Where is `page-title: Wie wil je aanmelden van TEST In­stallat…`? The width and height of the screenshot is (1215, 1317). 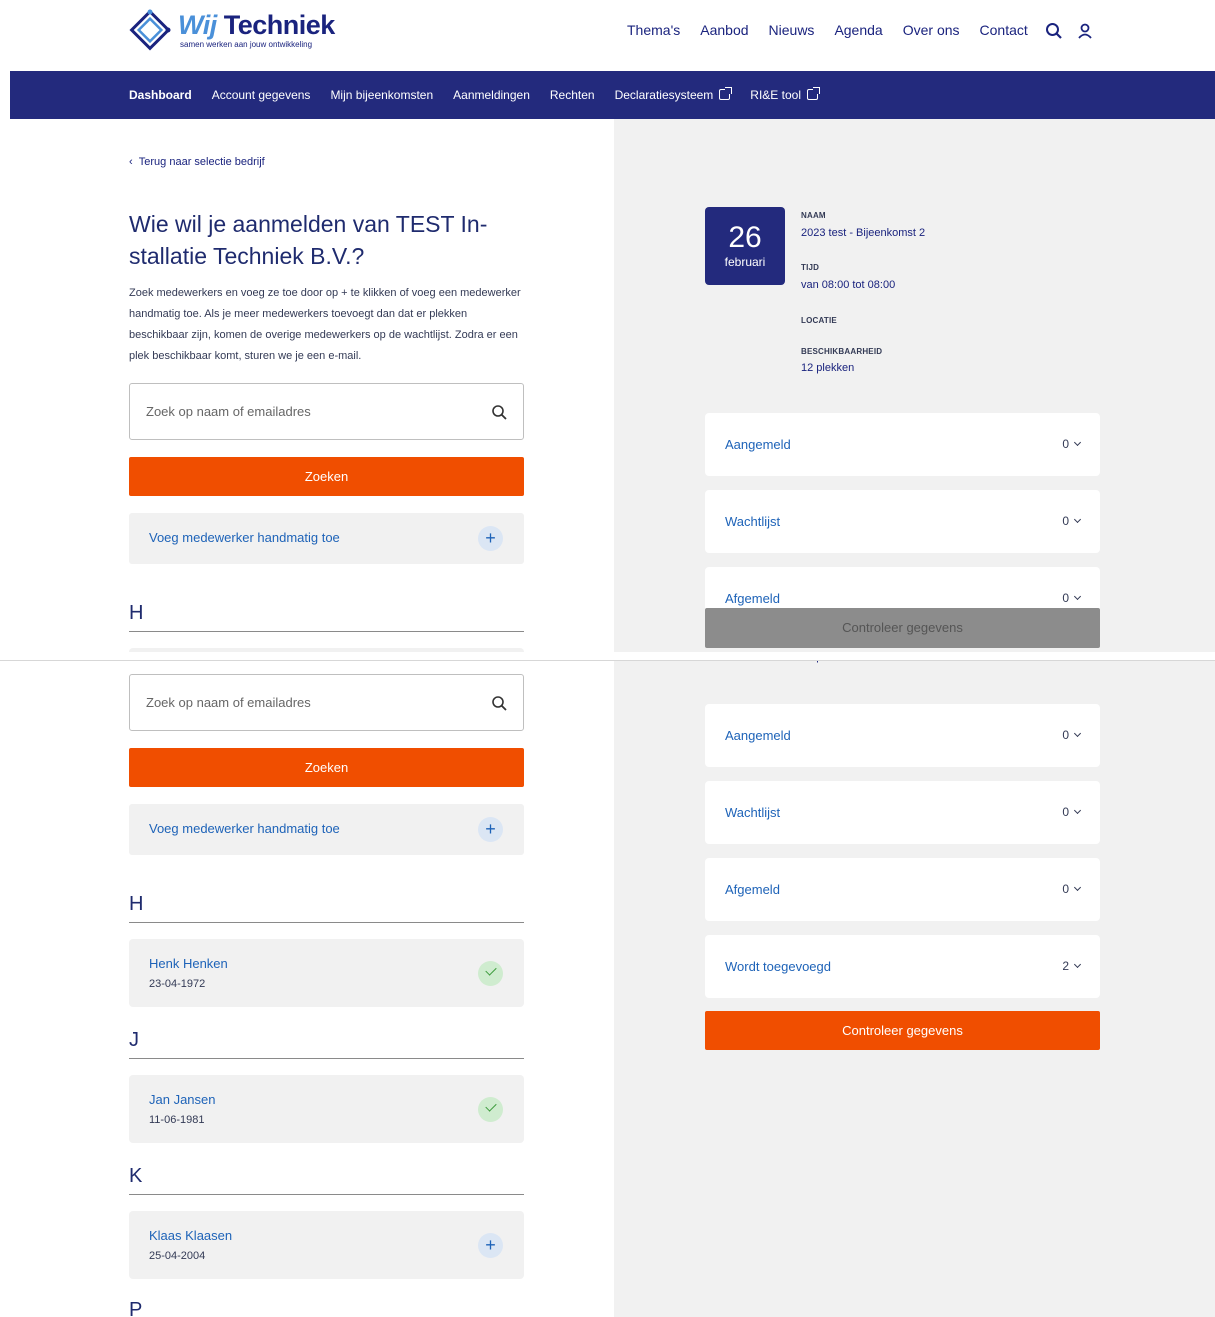
page-title: Wie wil je aanmelden van TEST In­stallat… is located at coordinates (308, 240).